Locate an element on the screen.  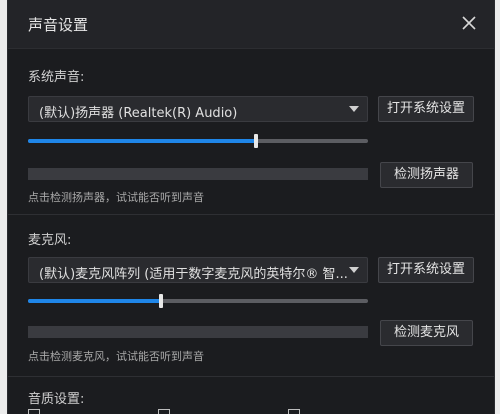
speaker-device-select: (默认)扬声器 (Realtek(R) Audio) is located at coordinates (198, 109).